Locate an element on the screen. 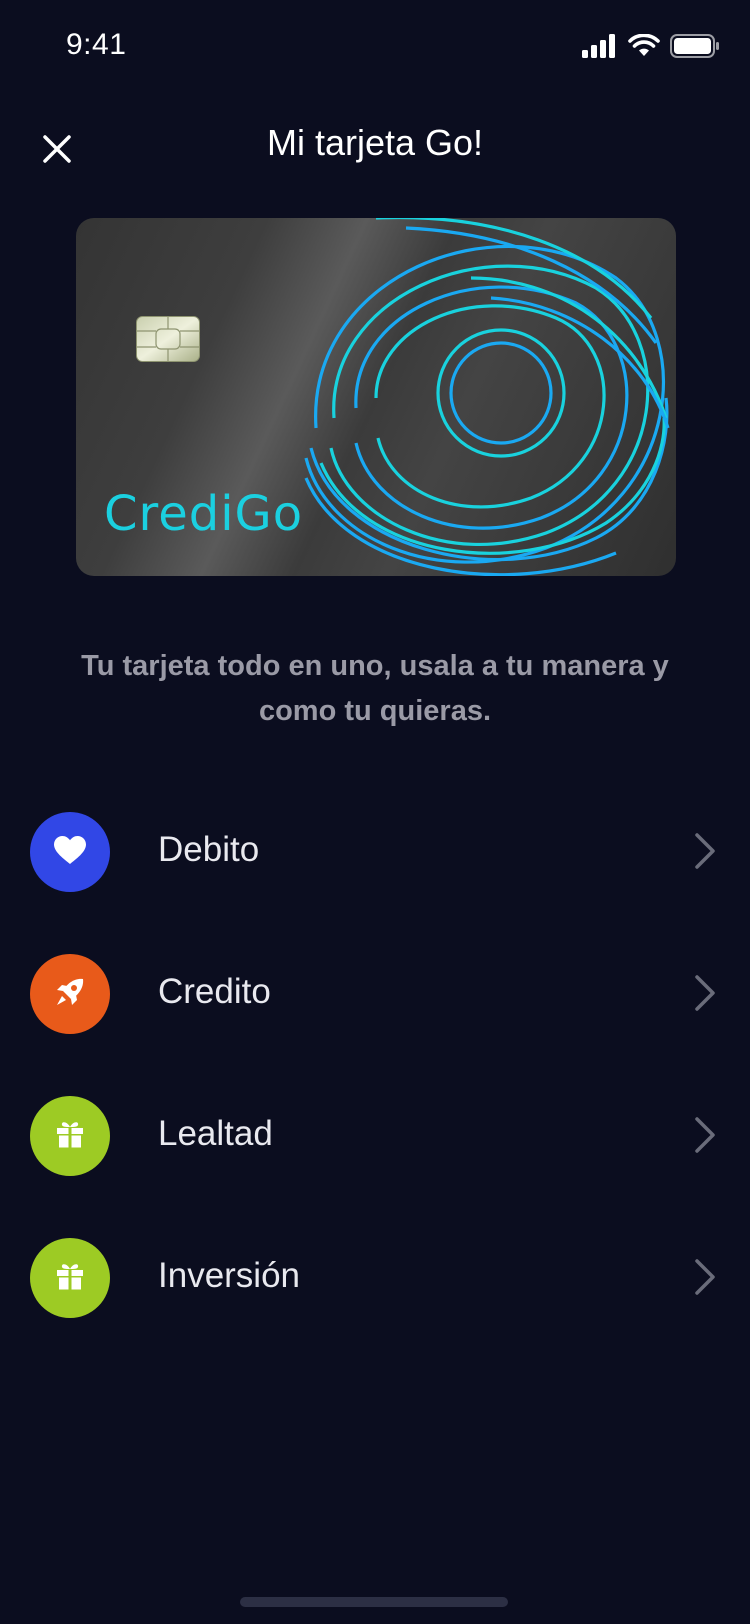  option-lealtad: Lealtad is located at coordinates (375, 1135).